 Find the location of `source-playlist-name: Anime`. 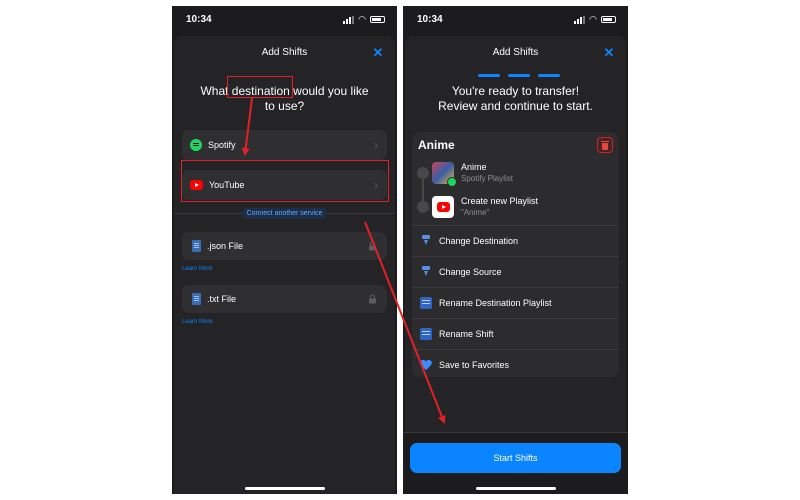

source-playlist-name: Anime is located at coordinates (474, 167).